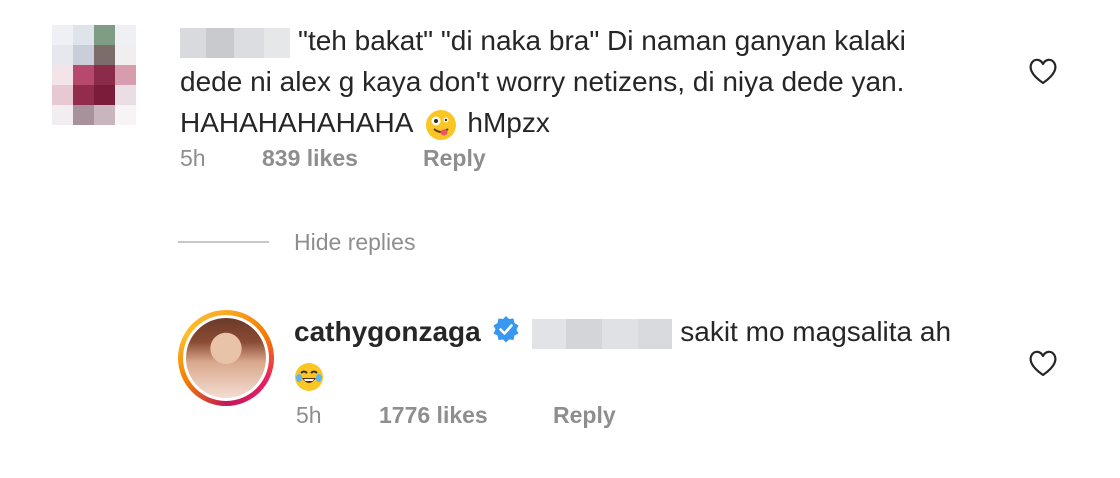 The height and width of the screenshot is (478, 1120). I want to click on reply-username: cathygonzaga, so click(387, 331).